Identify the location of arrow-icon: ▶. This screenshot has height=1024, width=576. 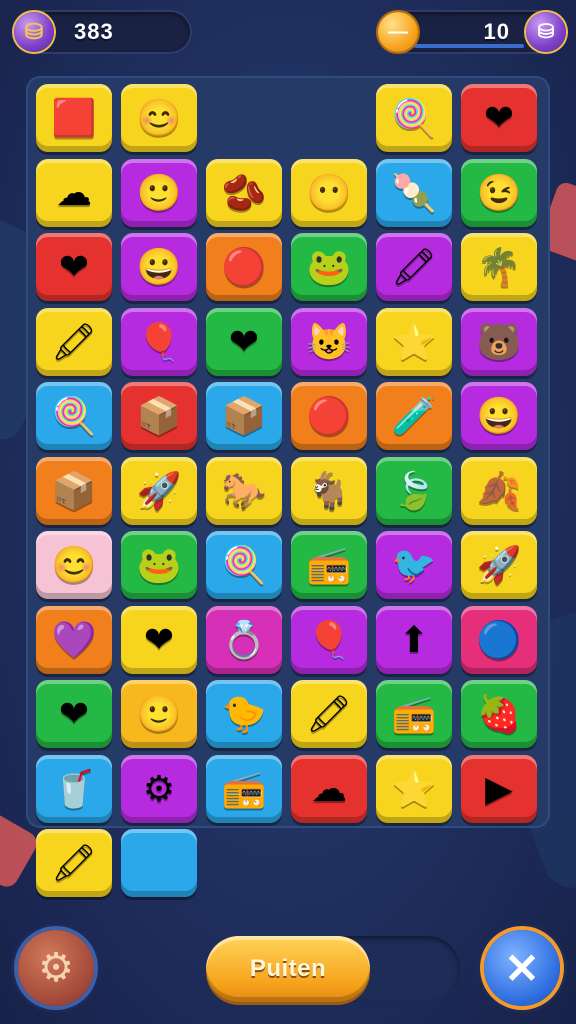
(499, 788).